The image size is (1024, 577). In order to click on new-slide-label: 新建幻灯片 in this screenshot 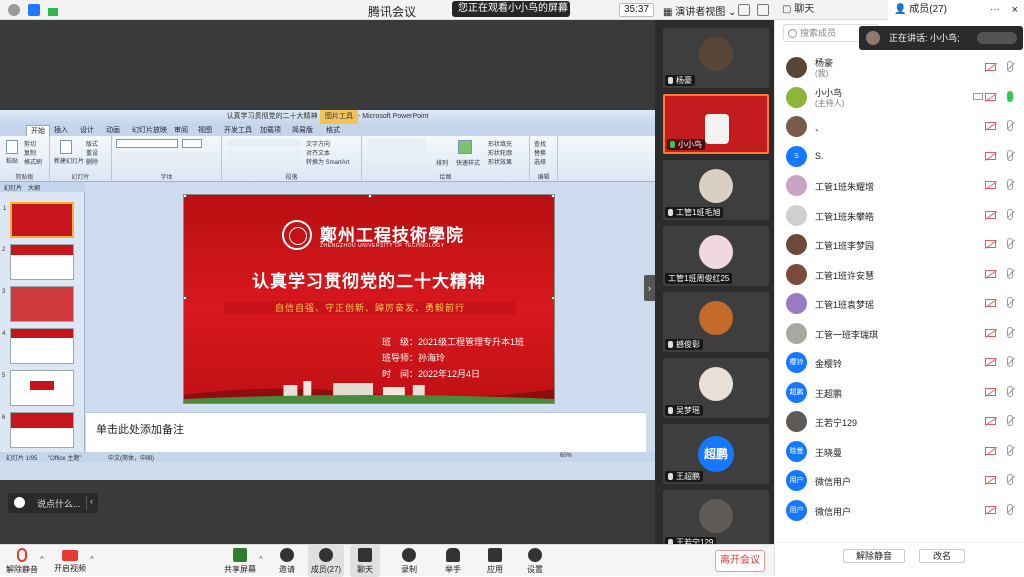, I will do `click(69, 160)`.